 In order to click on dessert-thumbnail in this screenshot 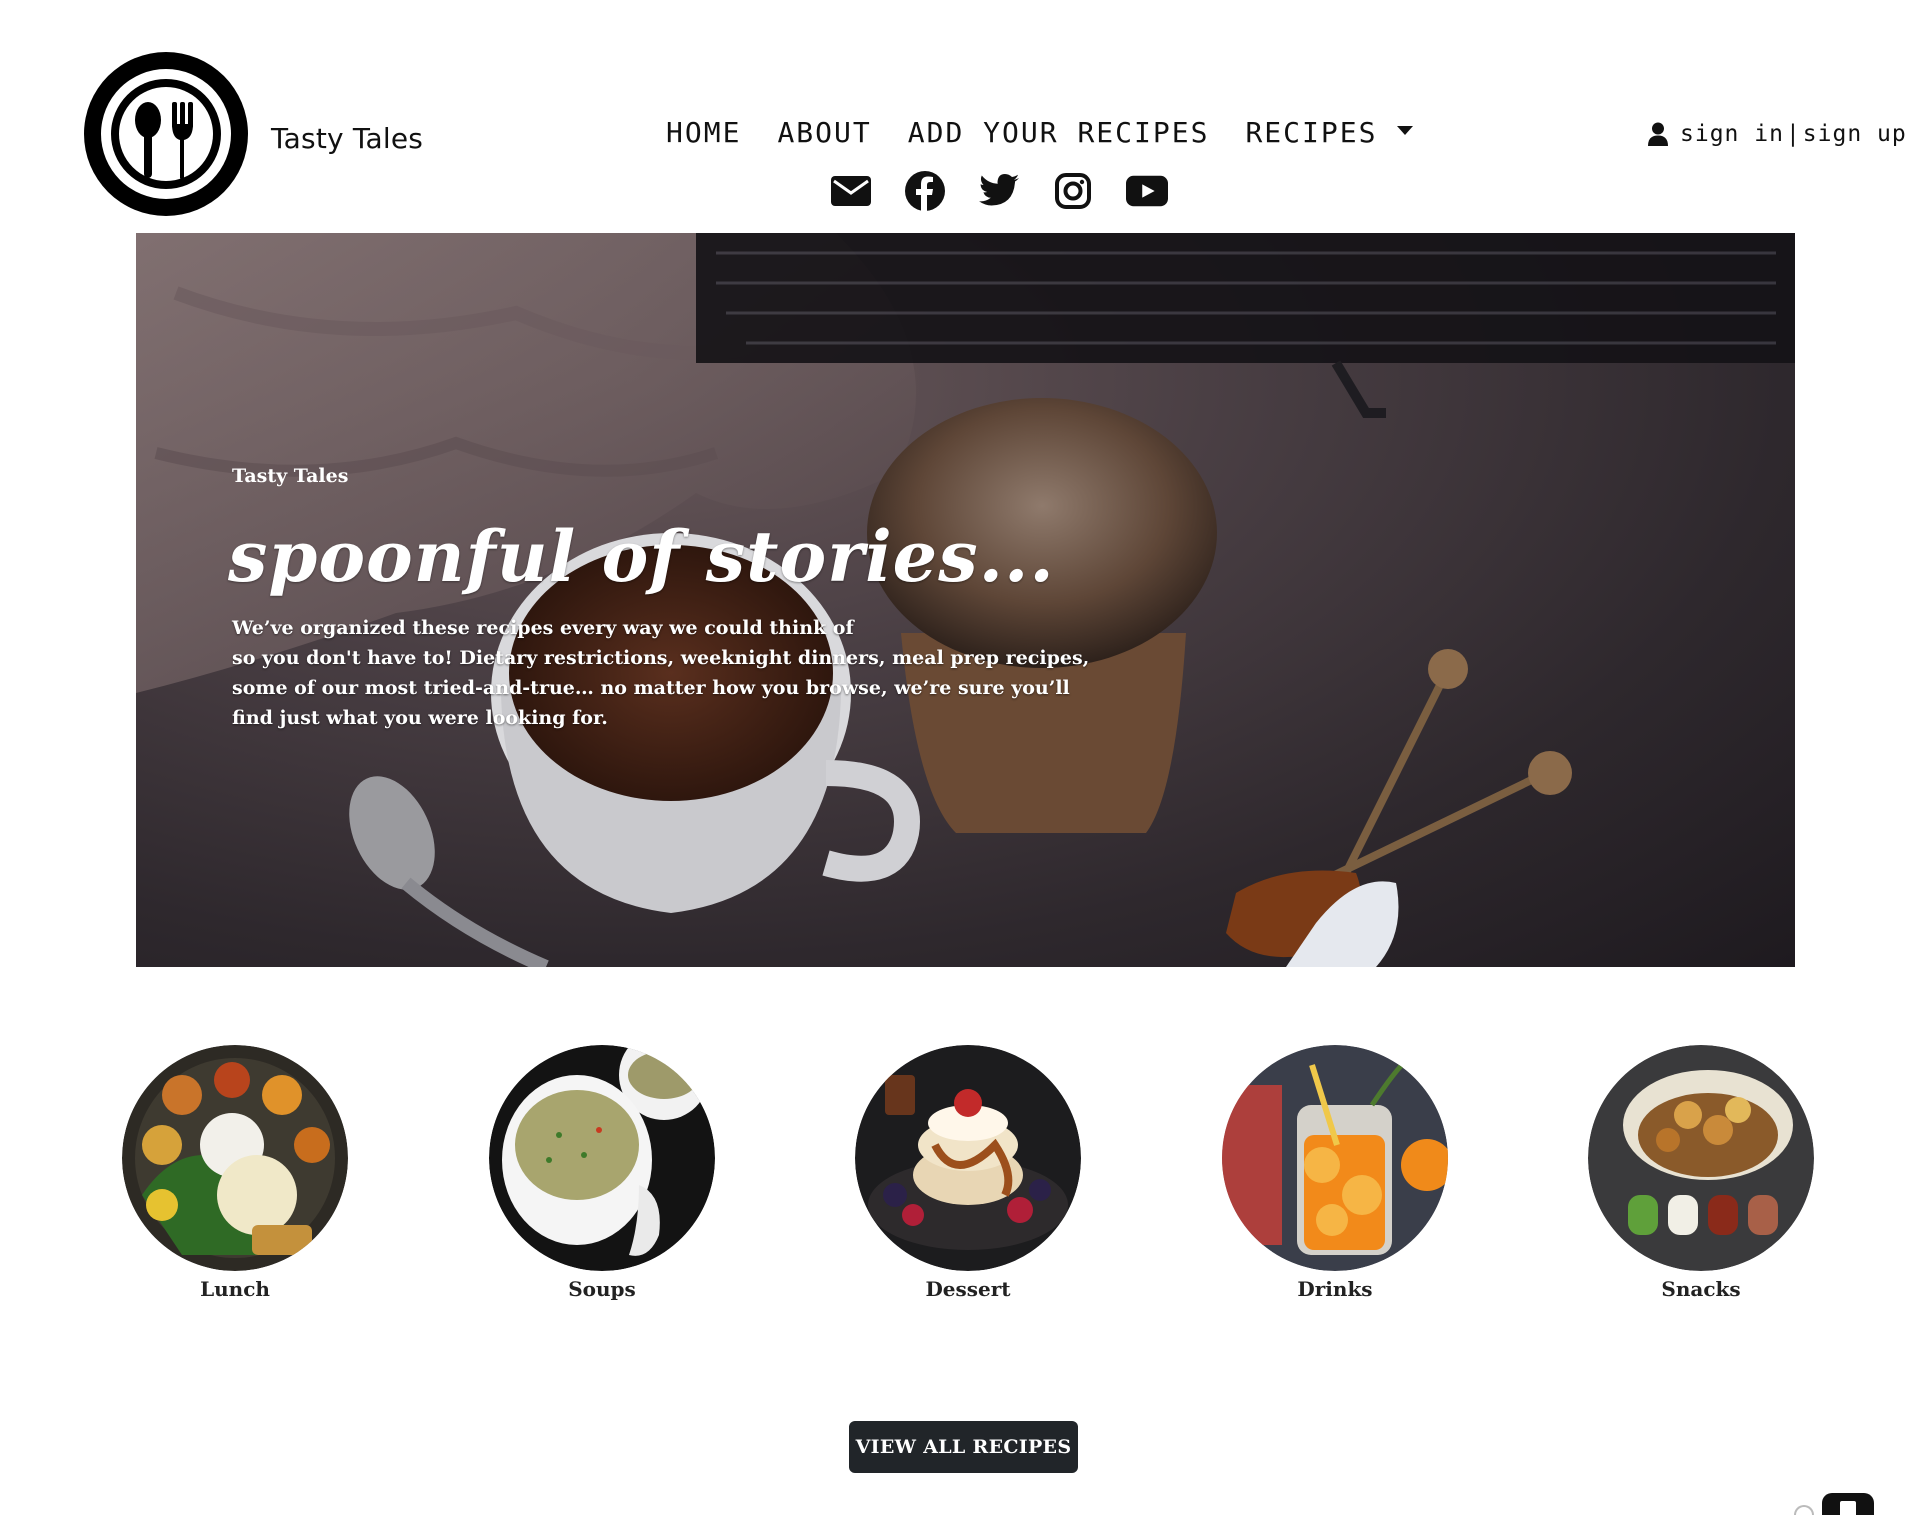, I will do `click(968, 1158)`.